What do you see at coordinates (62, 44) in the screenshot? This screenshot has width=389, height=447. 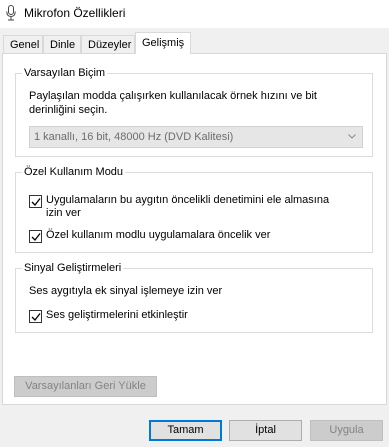 I see `tab-listen: Dinle` at bounding box center [62, 44].